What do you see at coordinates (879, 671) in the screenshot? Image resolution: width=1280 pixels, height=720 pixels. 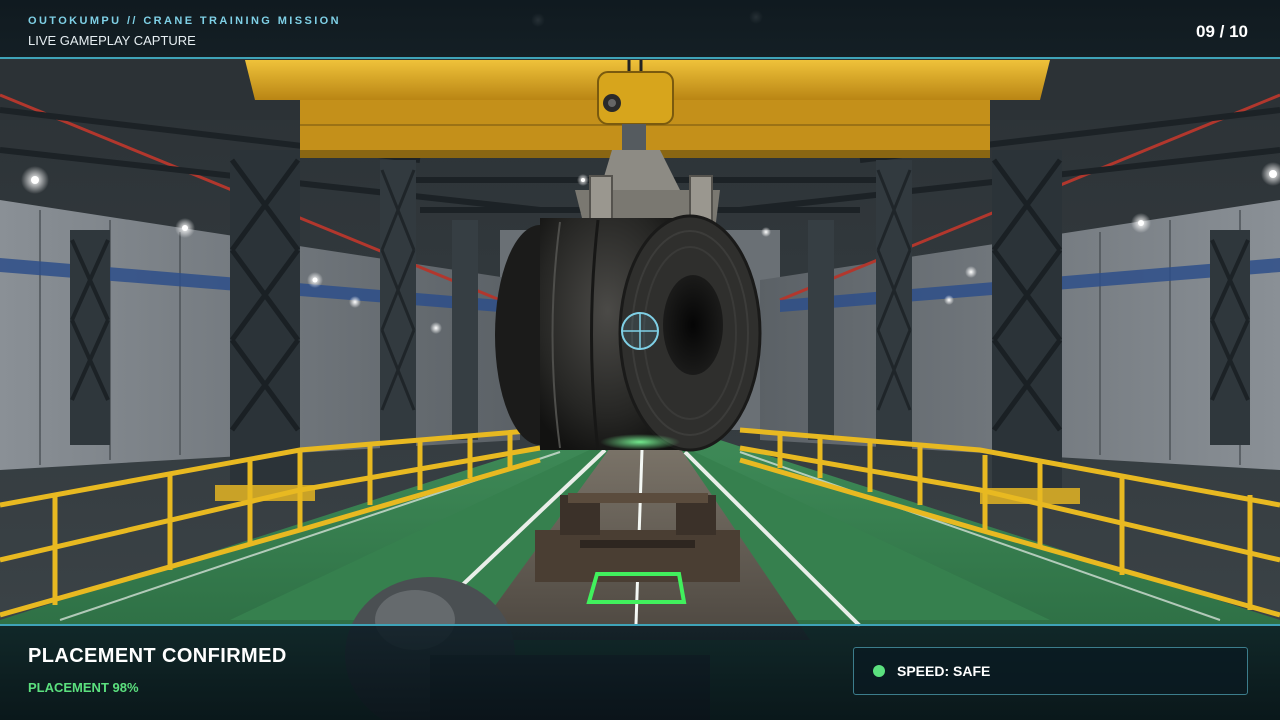 I see `status-dot-icon` at bounding box center [879, 671].